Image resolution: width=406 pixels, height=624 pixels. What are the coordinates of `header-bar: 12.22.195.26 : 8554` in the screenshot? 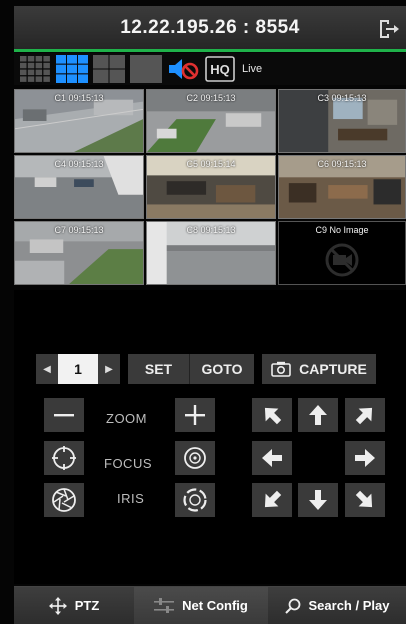 It's located at (210, 29).